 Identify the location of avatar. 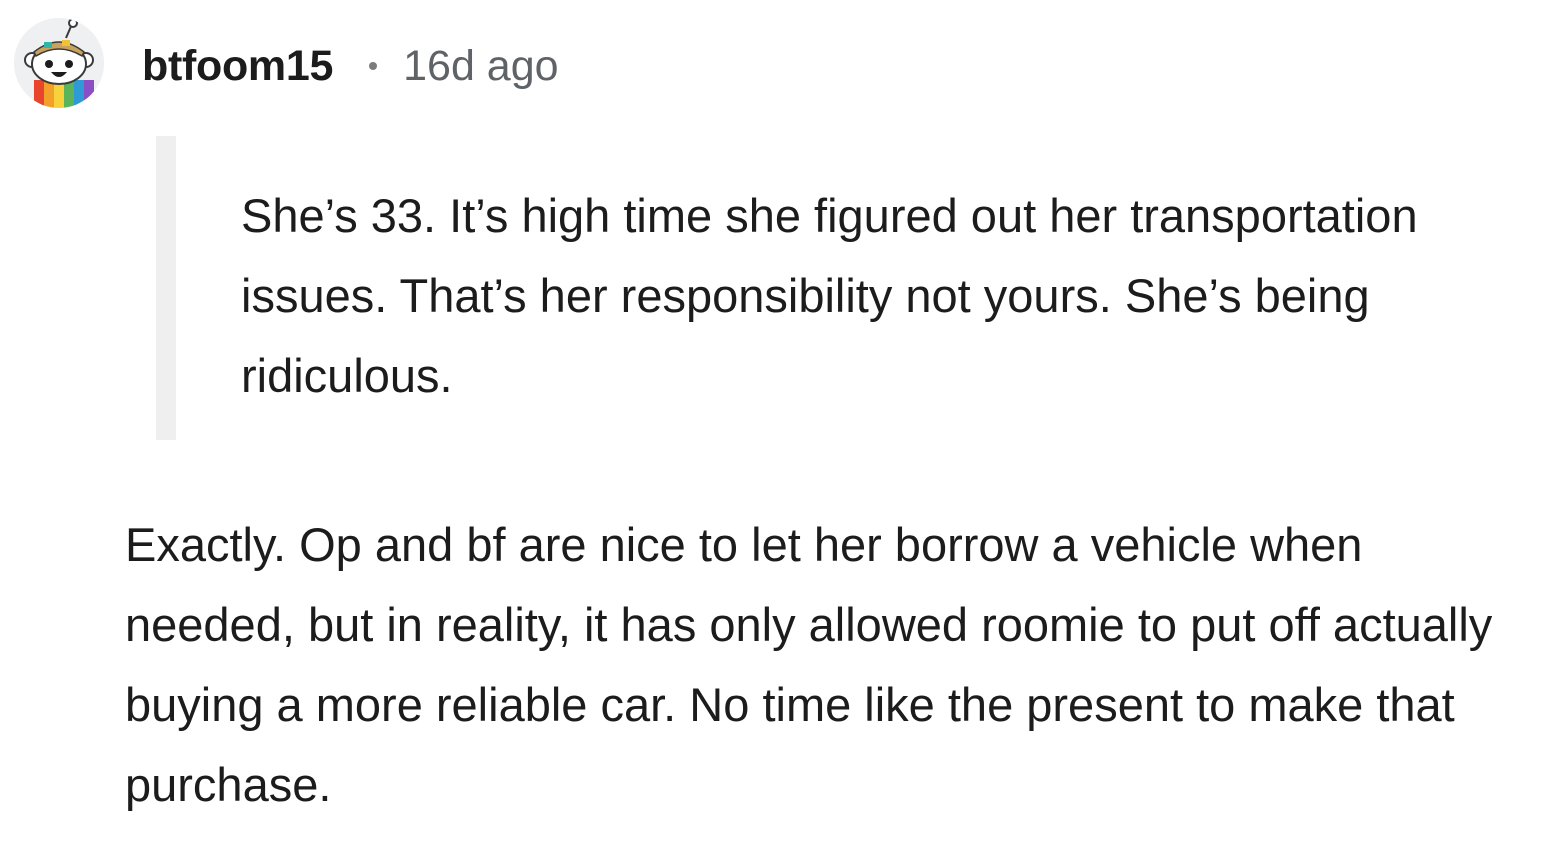
(59, 63).